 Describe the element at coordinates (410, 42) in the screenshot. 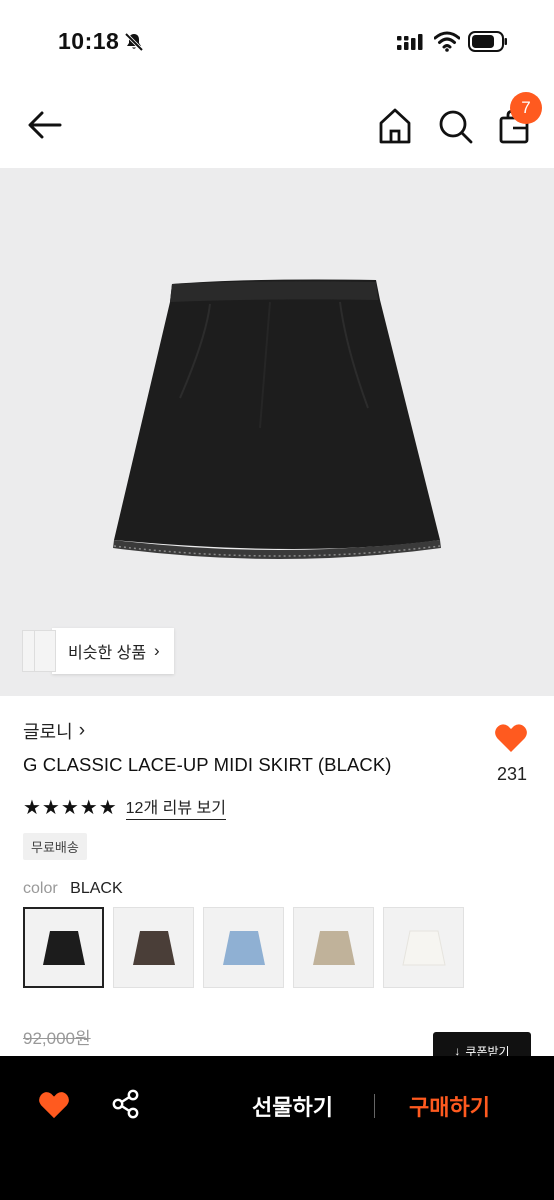

I see `cellular-signal-icon` at that location.